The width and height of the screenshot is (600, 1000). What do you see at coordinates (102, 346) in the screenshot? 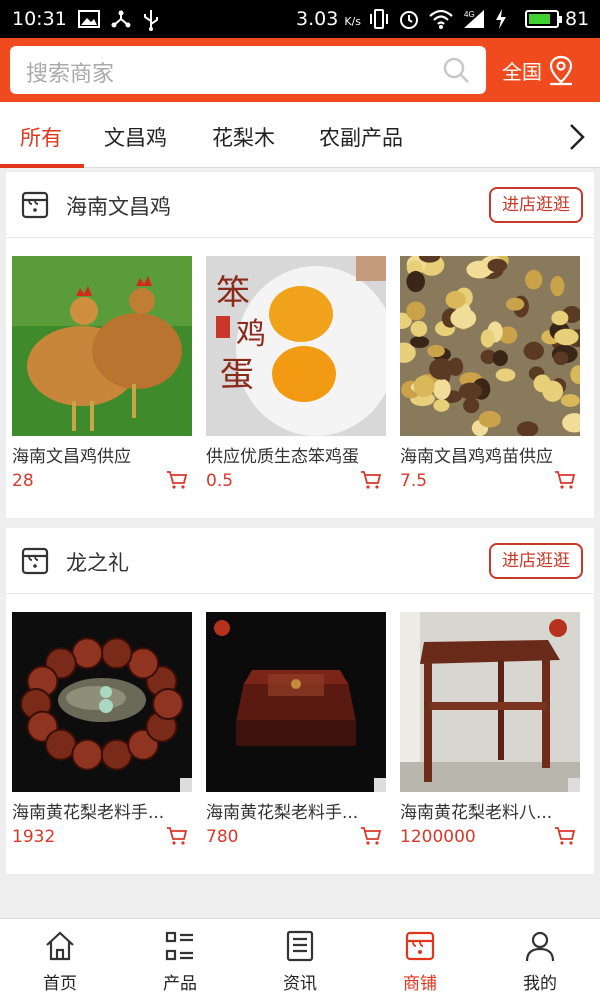
I see `product-image-chickens` at bounding box center [102, 346].